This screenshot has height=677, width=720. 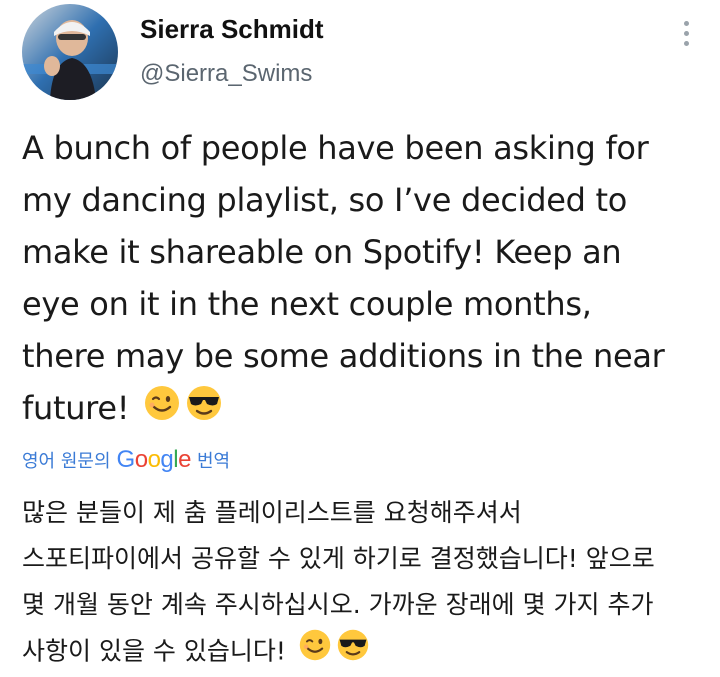 What do you see at coordinates (226, 74) in the screenshot?
I see `author-handle: @Sierra_Swims` at bounding box center [226, 74].